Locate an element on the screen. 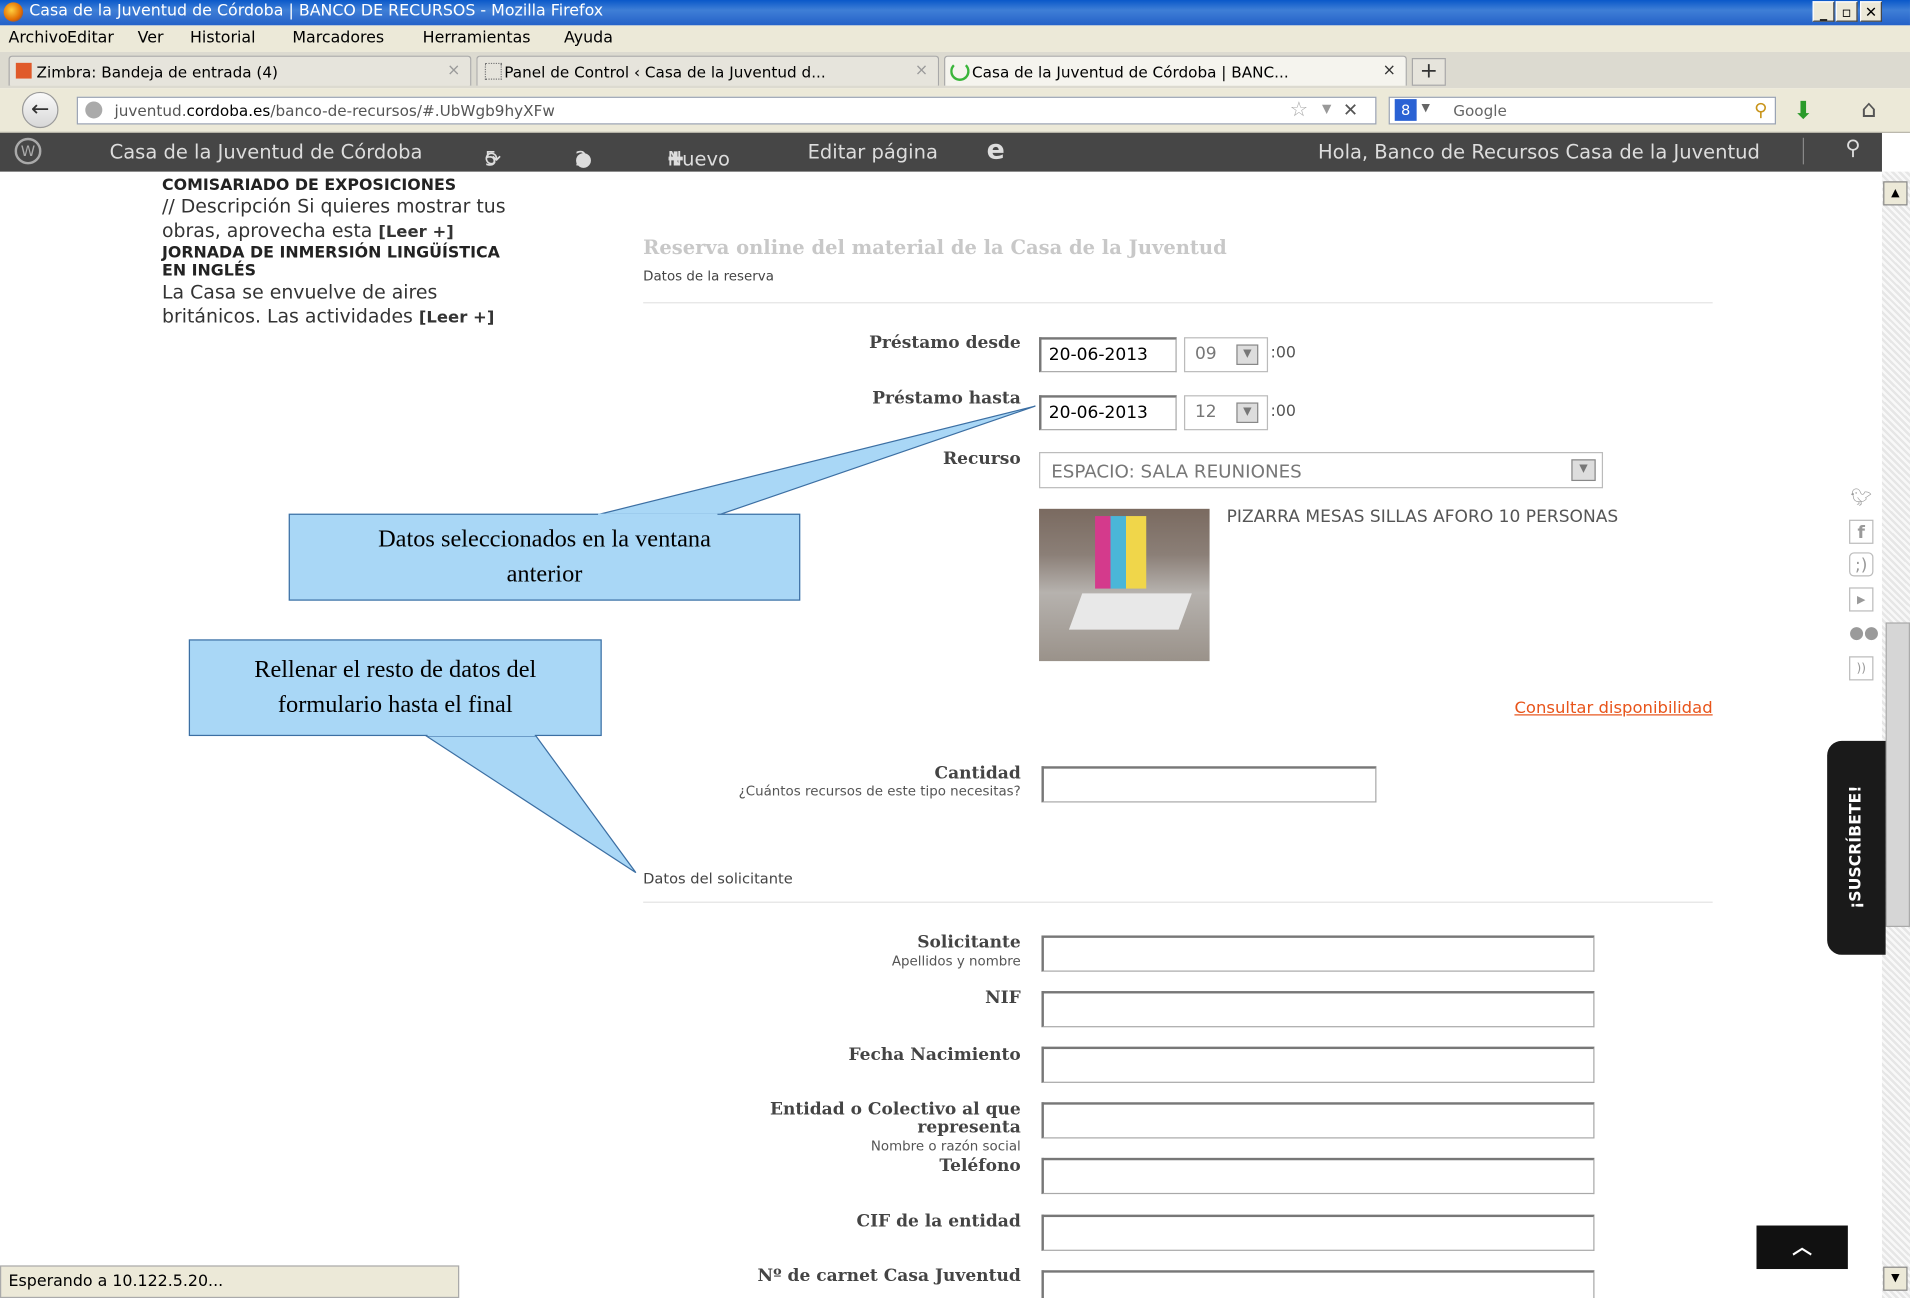 This screenshot has height=1298, width=1910. back-to-top-button: ︿ is located at coordinates (1802, 1247).